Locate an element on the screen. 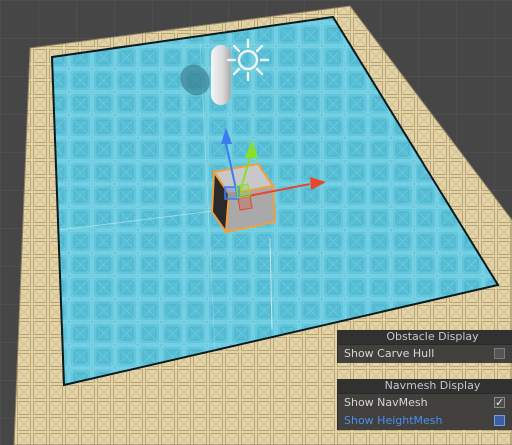 The image size is (512, 445). checkmark-icon: ✓ is located at coordinates (500, 402).